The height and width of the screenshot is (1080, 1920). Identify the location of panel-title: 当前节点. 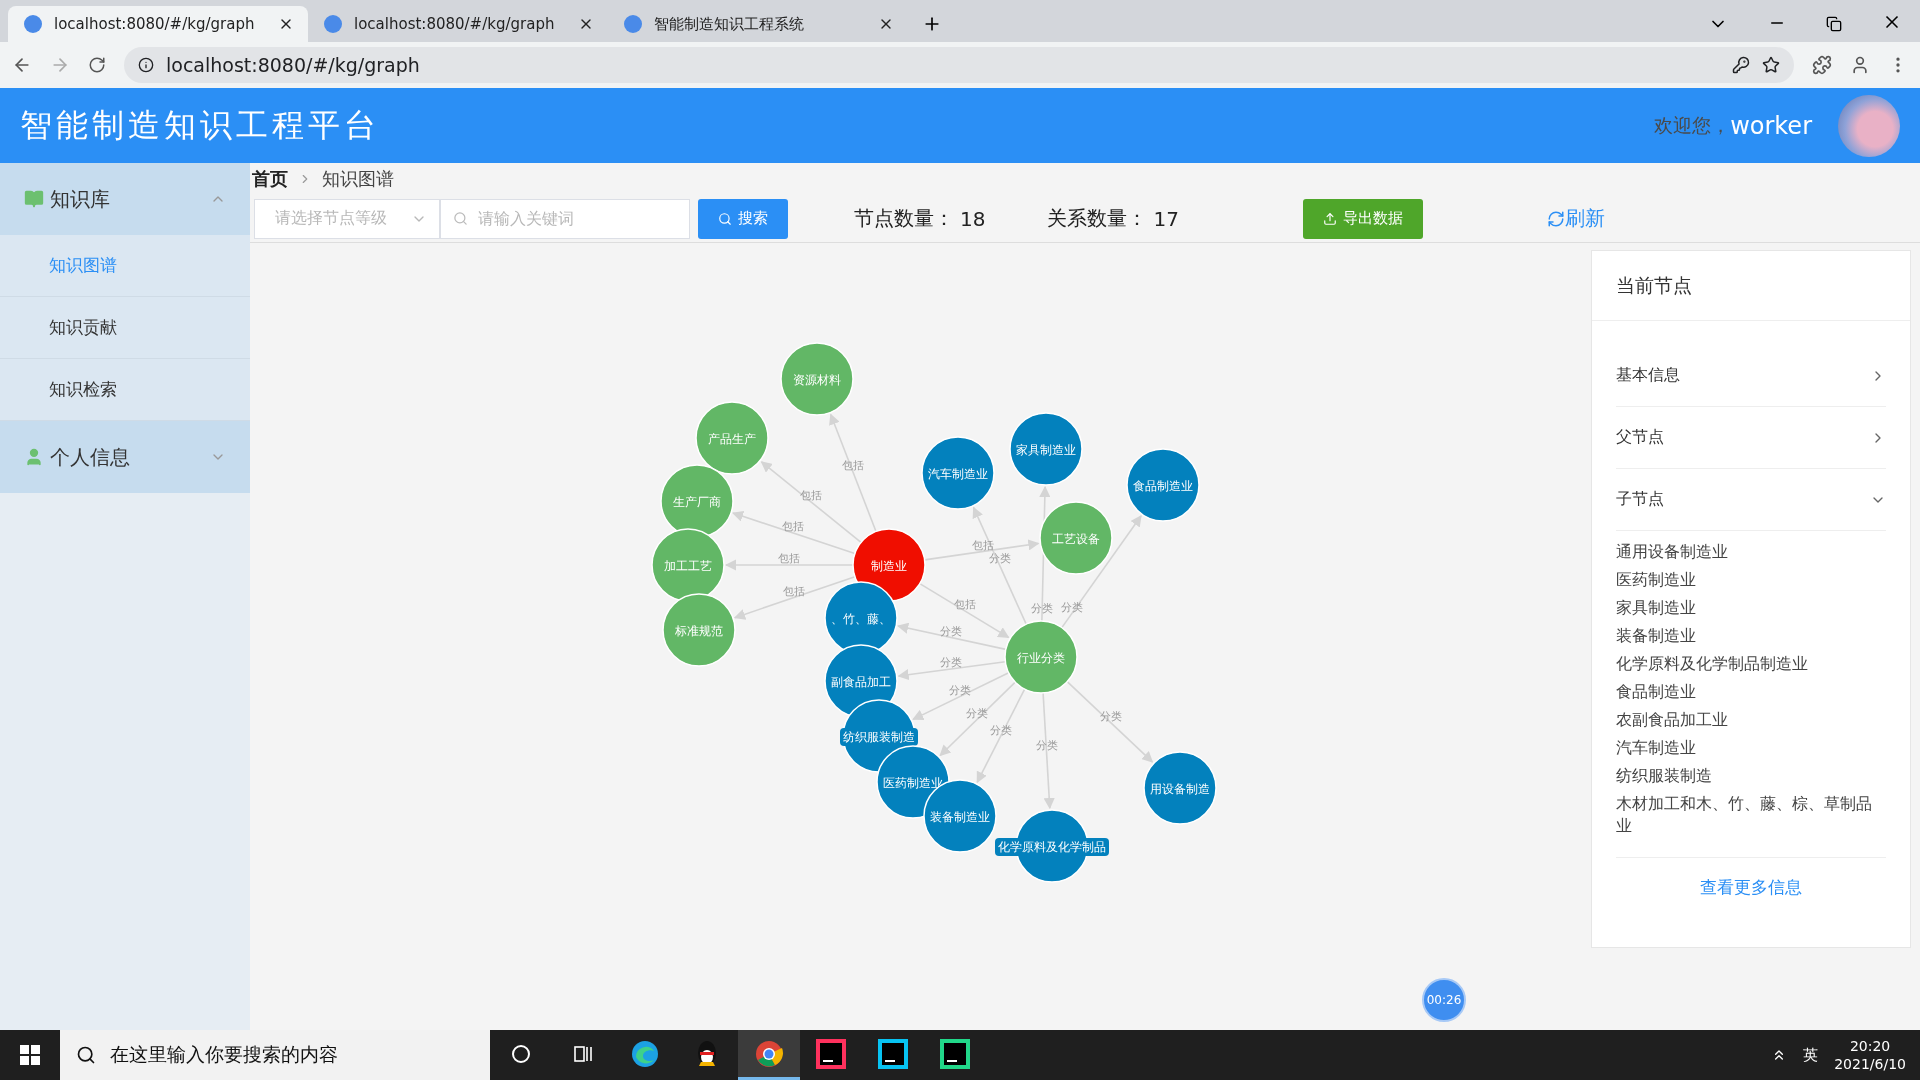
(1751, 286).